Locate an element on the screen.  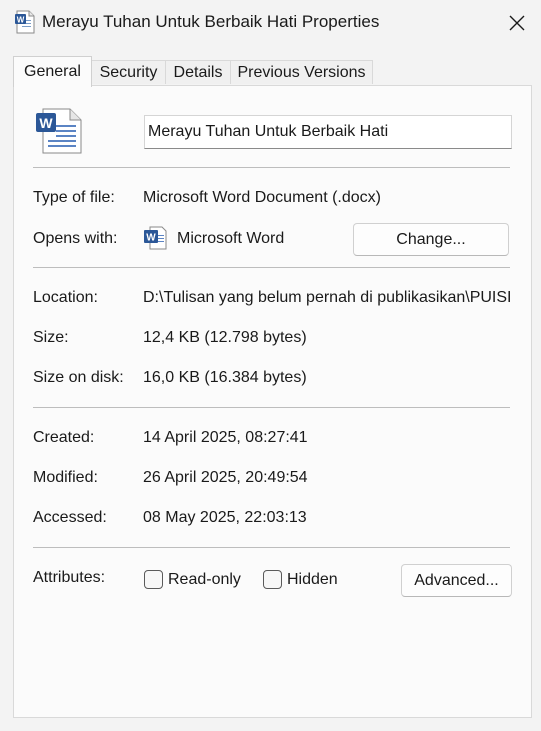
word-document-icon: W is located at coordinates (25, 22).